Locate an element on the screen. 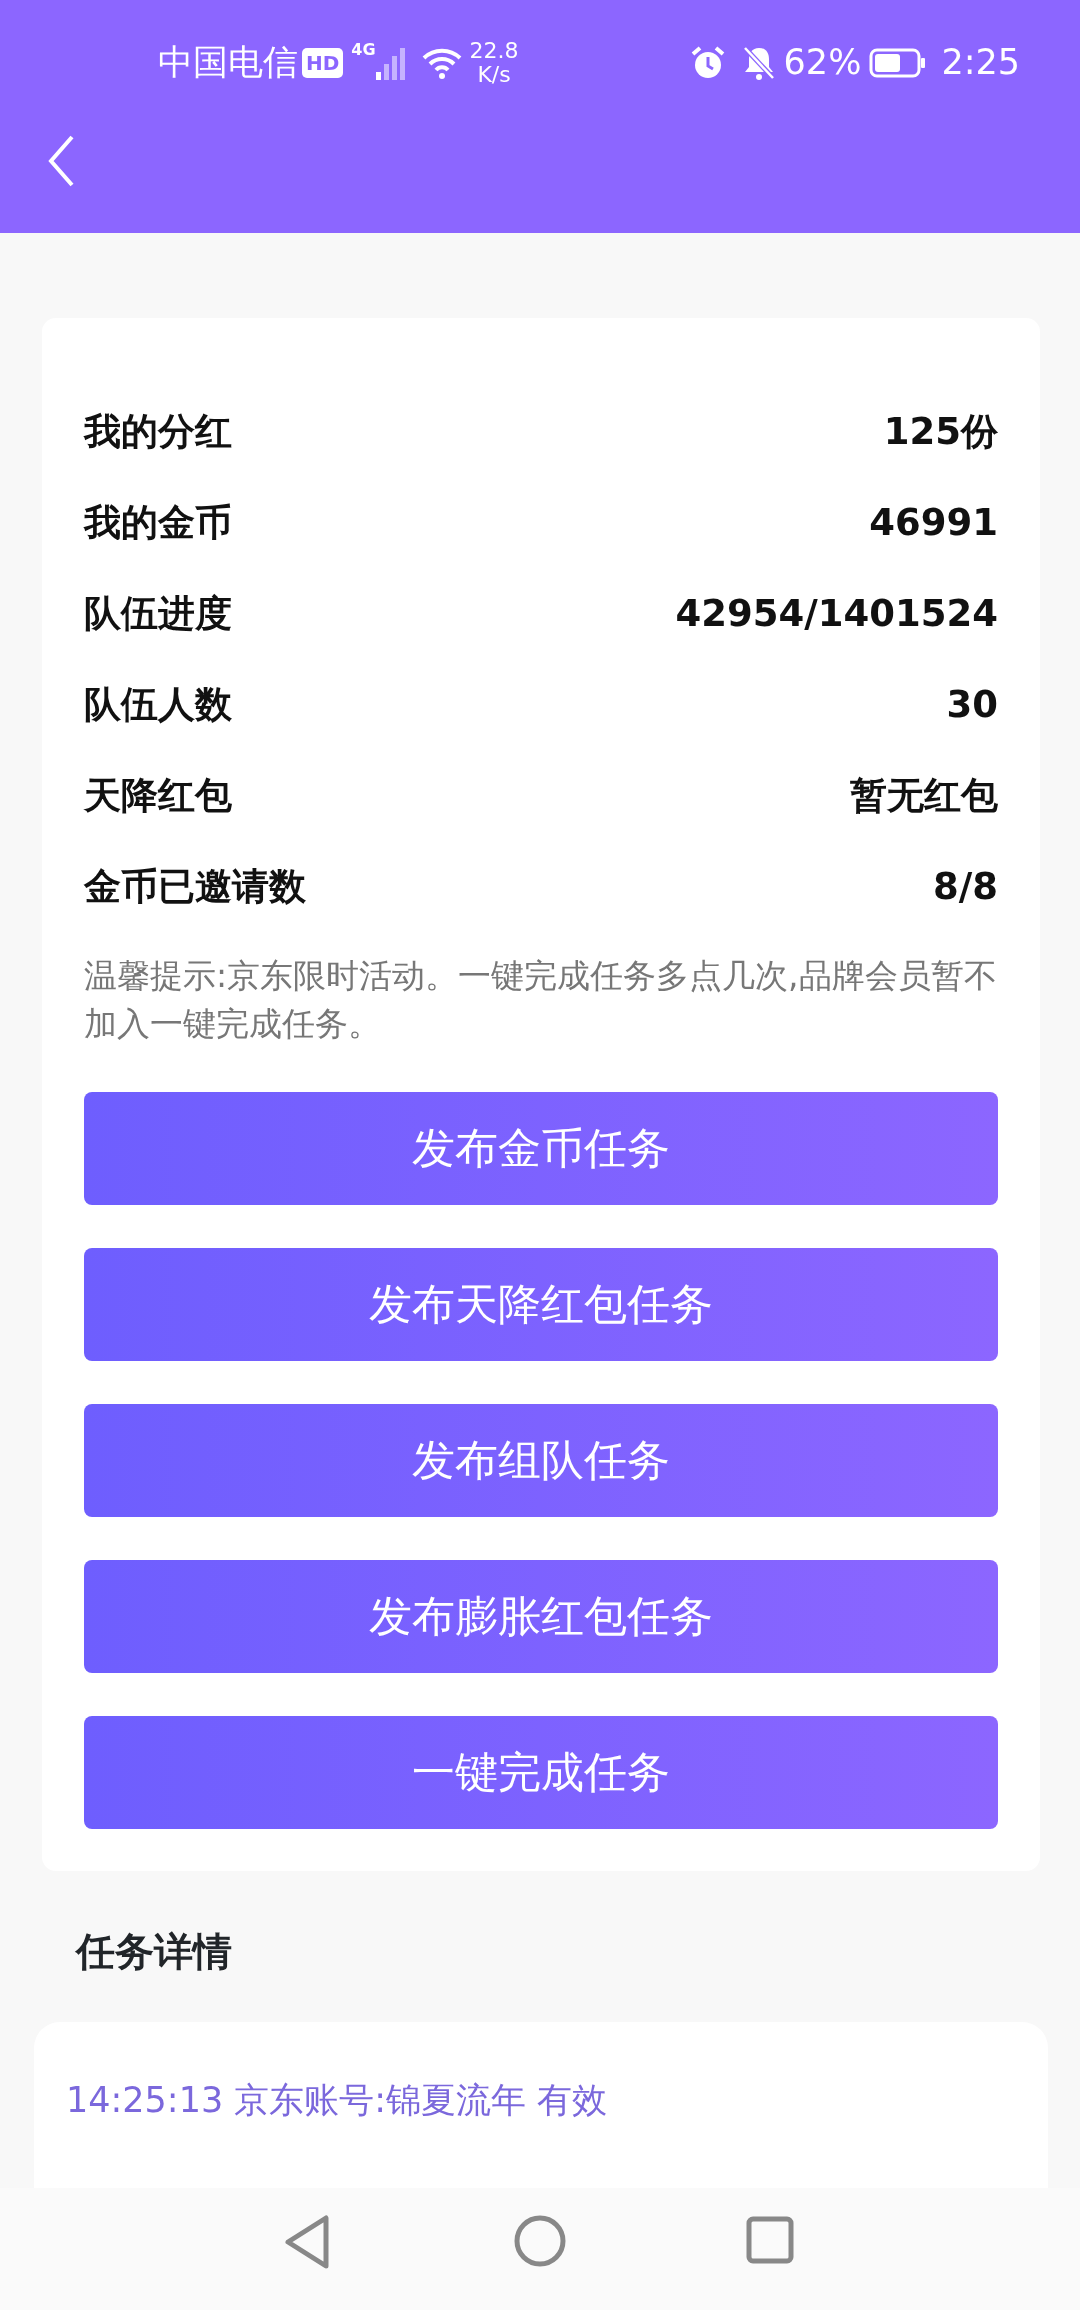 This screenshot has height=2310, width=1080. network-type: 4G is located at coordinates (363, 50).